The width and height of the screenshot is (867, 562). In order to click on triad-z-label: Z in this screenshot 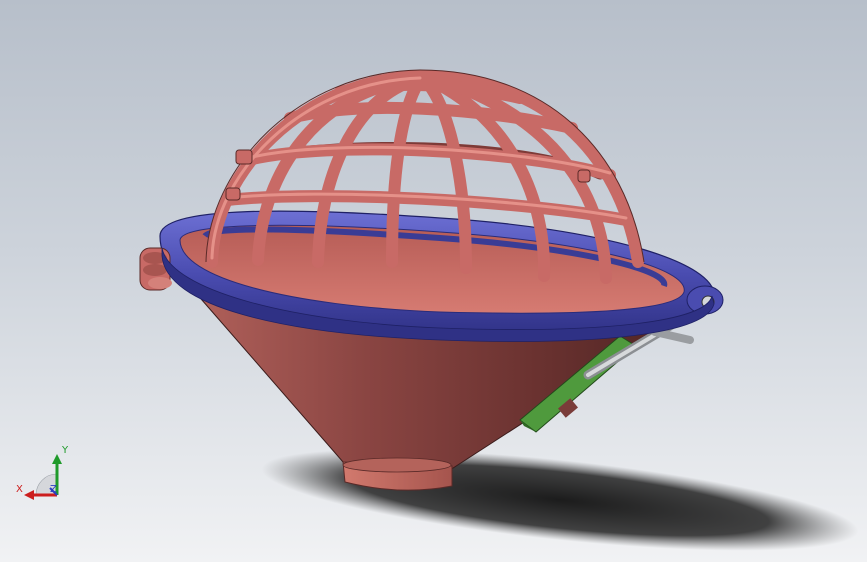, I will do `click(53, 489)`.